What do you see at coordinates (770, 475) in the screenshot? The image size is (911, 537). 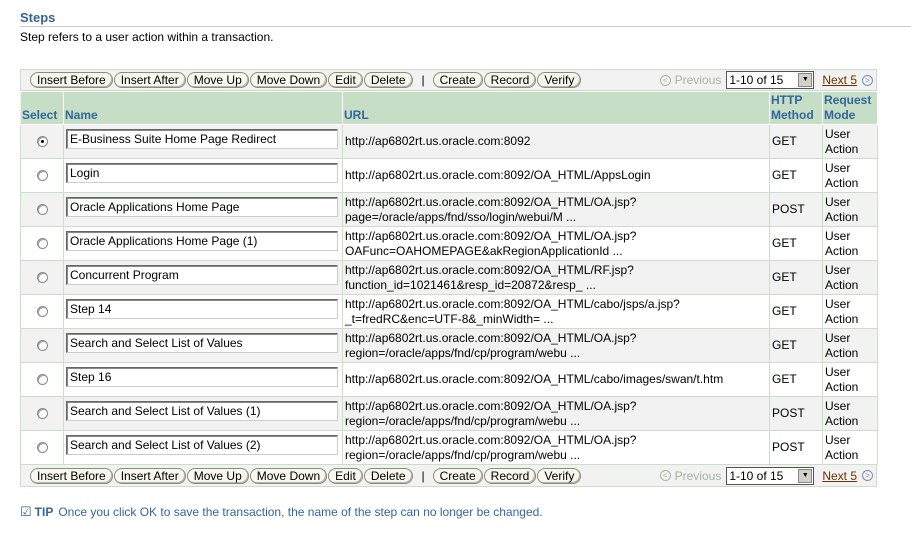 I see `range-select-bottom: 1-10 of 15 ▼` at bounding box center [770, 475].